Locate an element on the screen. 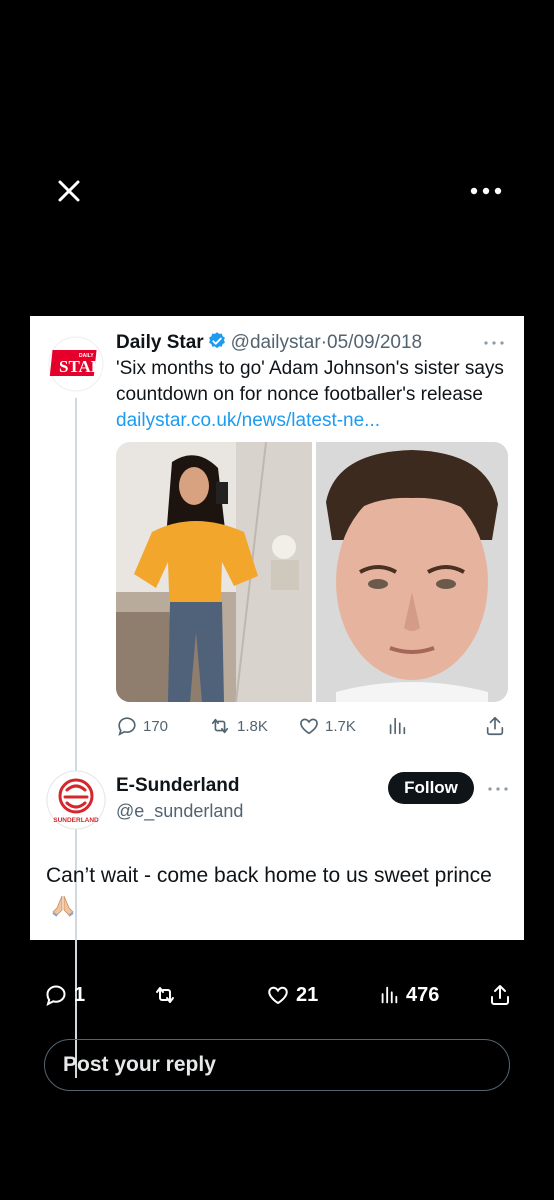  reply-author-name: E-Sunderland is located at coordinates (178, 786).